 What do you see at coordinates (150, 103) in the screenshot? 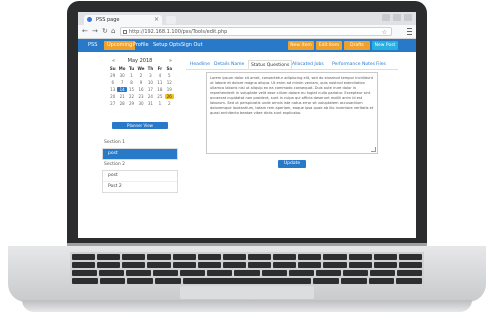
I see `calendar-day: 31` at bounding box center [150, 103].